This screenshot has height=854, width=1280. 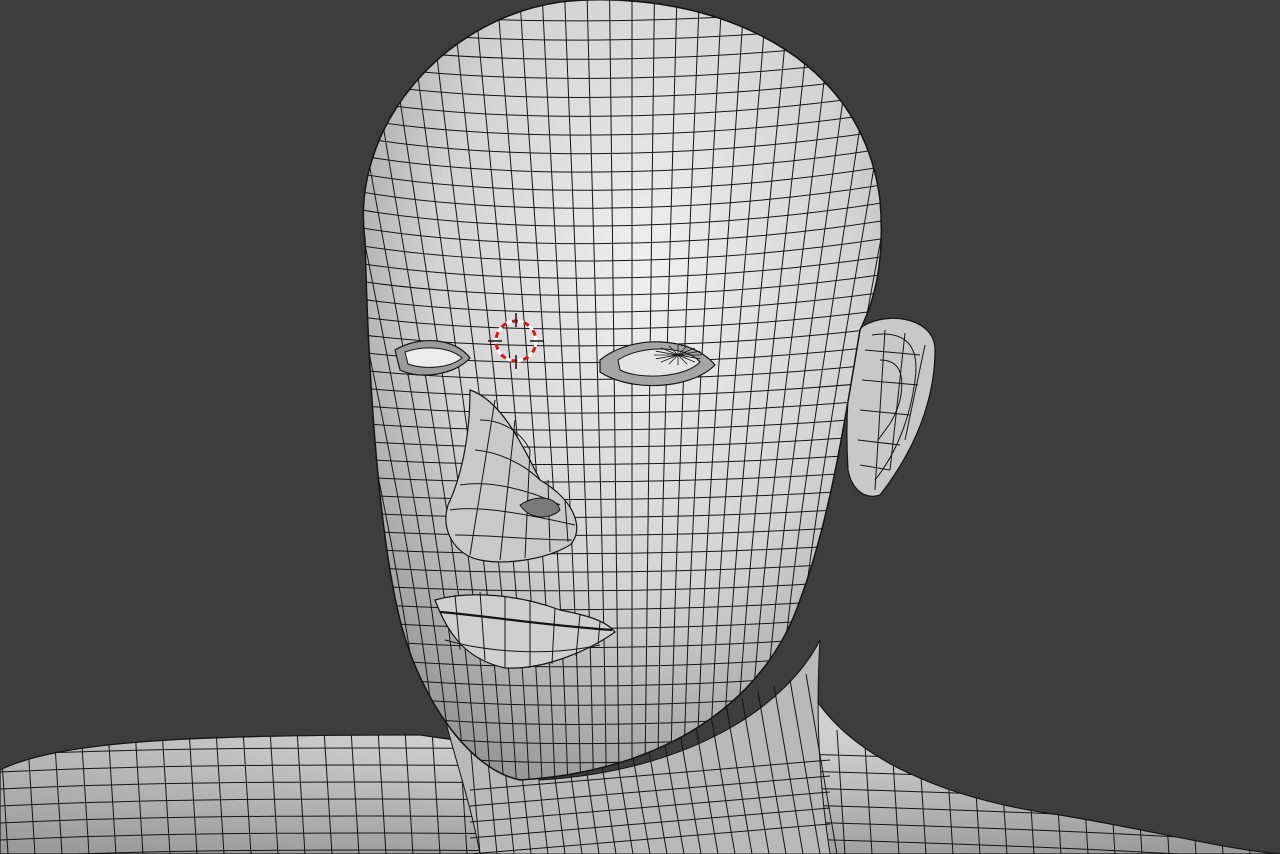 What do you see at coordinates (891, 407) in the screenshot?
I see `ear-mesh` at bounding box center [891, 407].